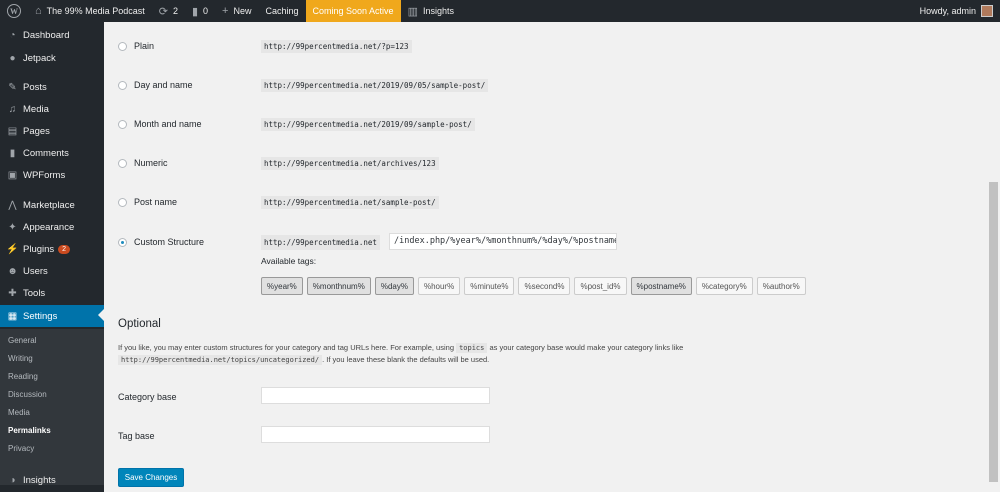 This screenshot has height=492, width=1000. I want to click on site-name-link: ⌂ The 99% Media Podcast, so click(90, 11).